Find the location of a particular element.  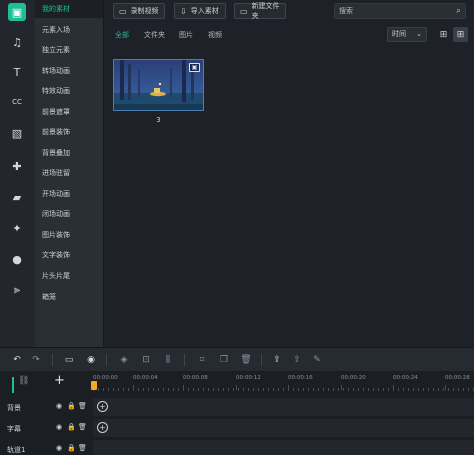

new-folder-button: ▭ 新建文件夹 is located at coordinates (260, 11).